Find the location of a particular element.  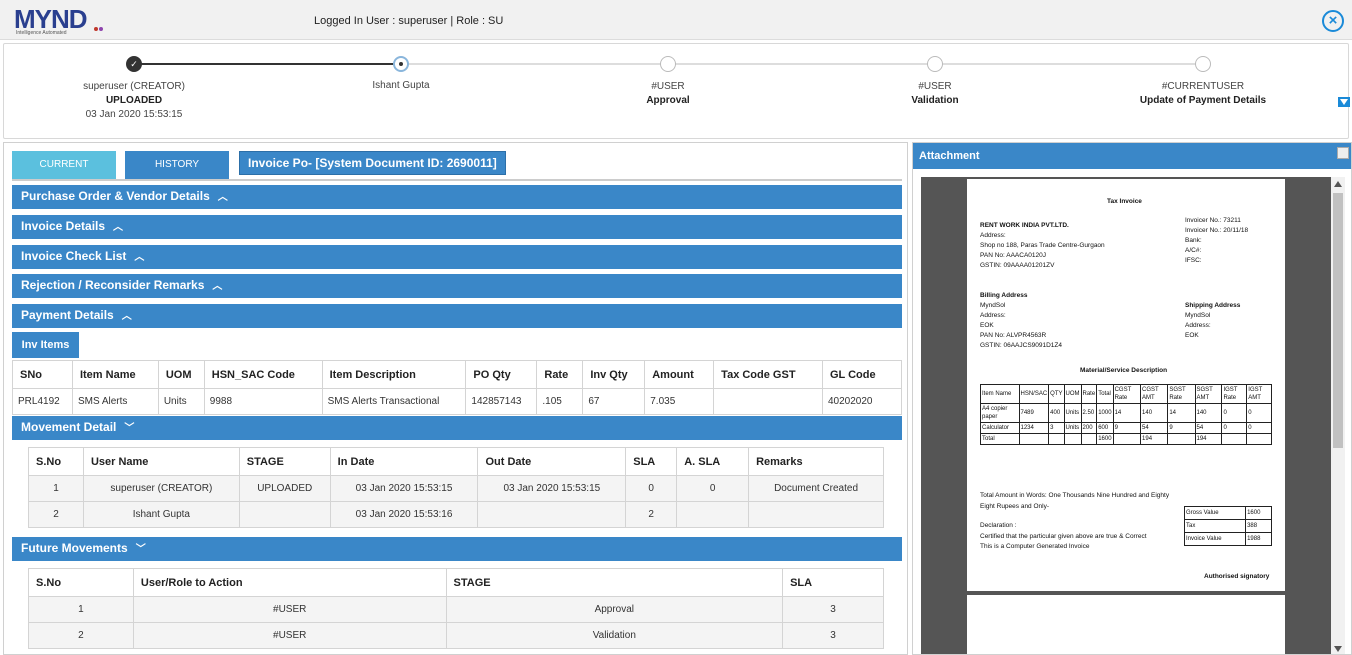

invoice-date: Invoicer No.: 20/11/18 is located at coordinates (1217, 230).